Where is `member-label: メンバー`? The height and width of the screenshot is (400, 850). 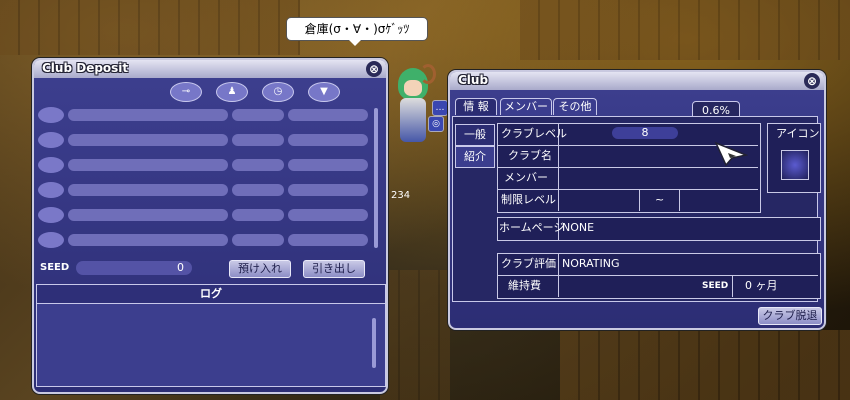
member-label: メンバー is located at coordinates (526, 177).